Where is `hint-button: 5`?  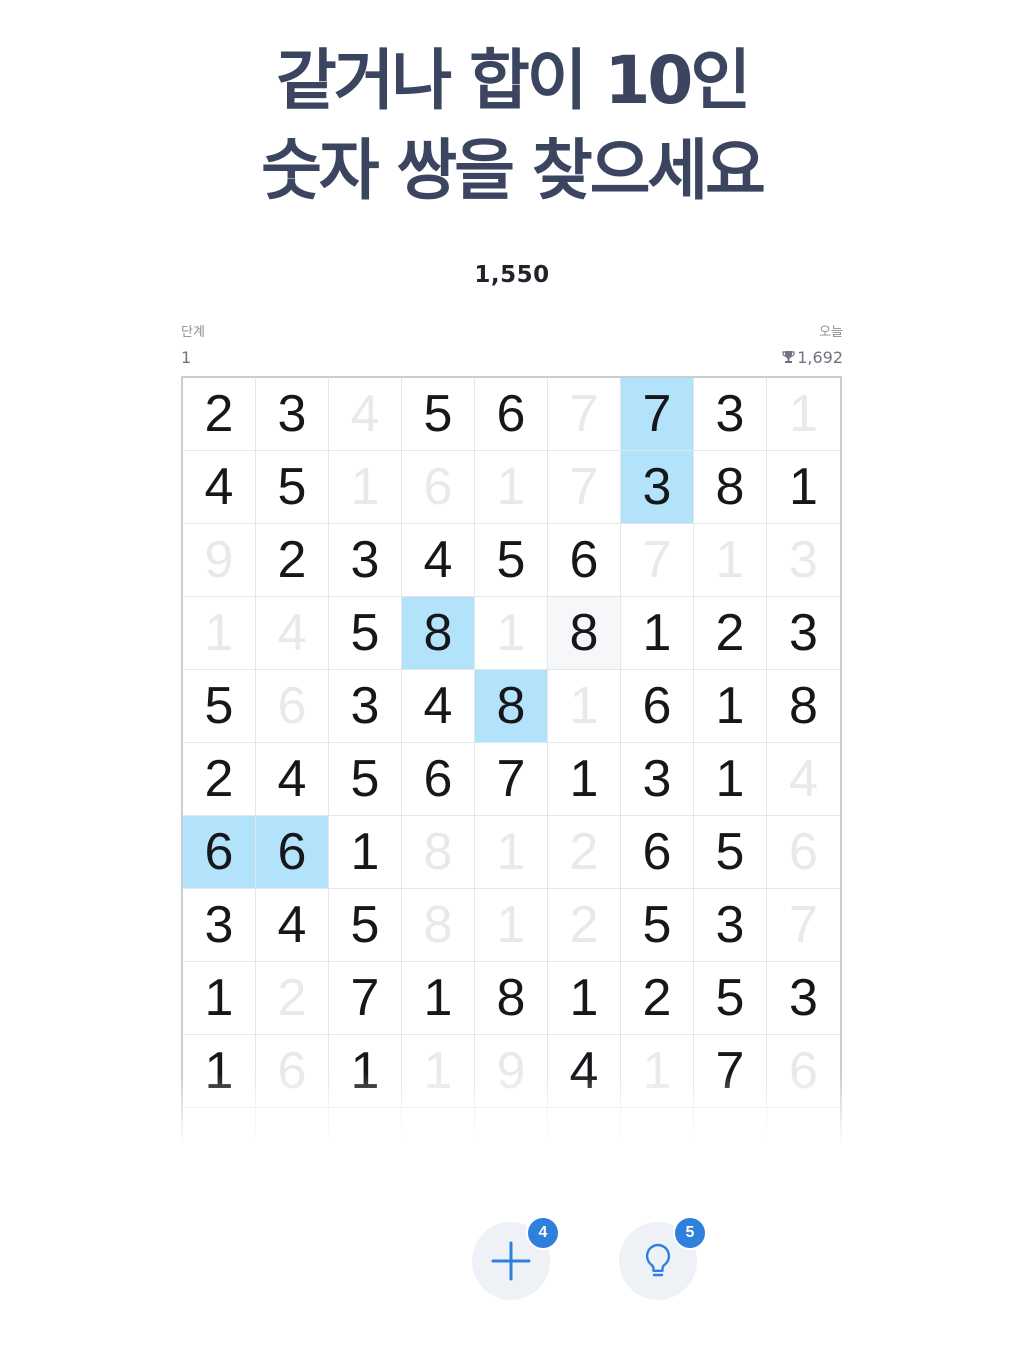
hint-button: 5 is located at coordinates (663, 1258).